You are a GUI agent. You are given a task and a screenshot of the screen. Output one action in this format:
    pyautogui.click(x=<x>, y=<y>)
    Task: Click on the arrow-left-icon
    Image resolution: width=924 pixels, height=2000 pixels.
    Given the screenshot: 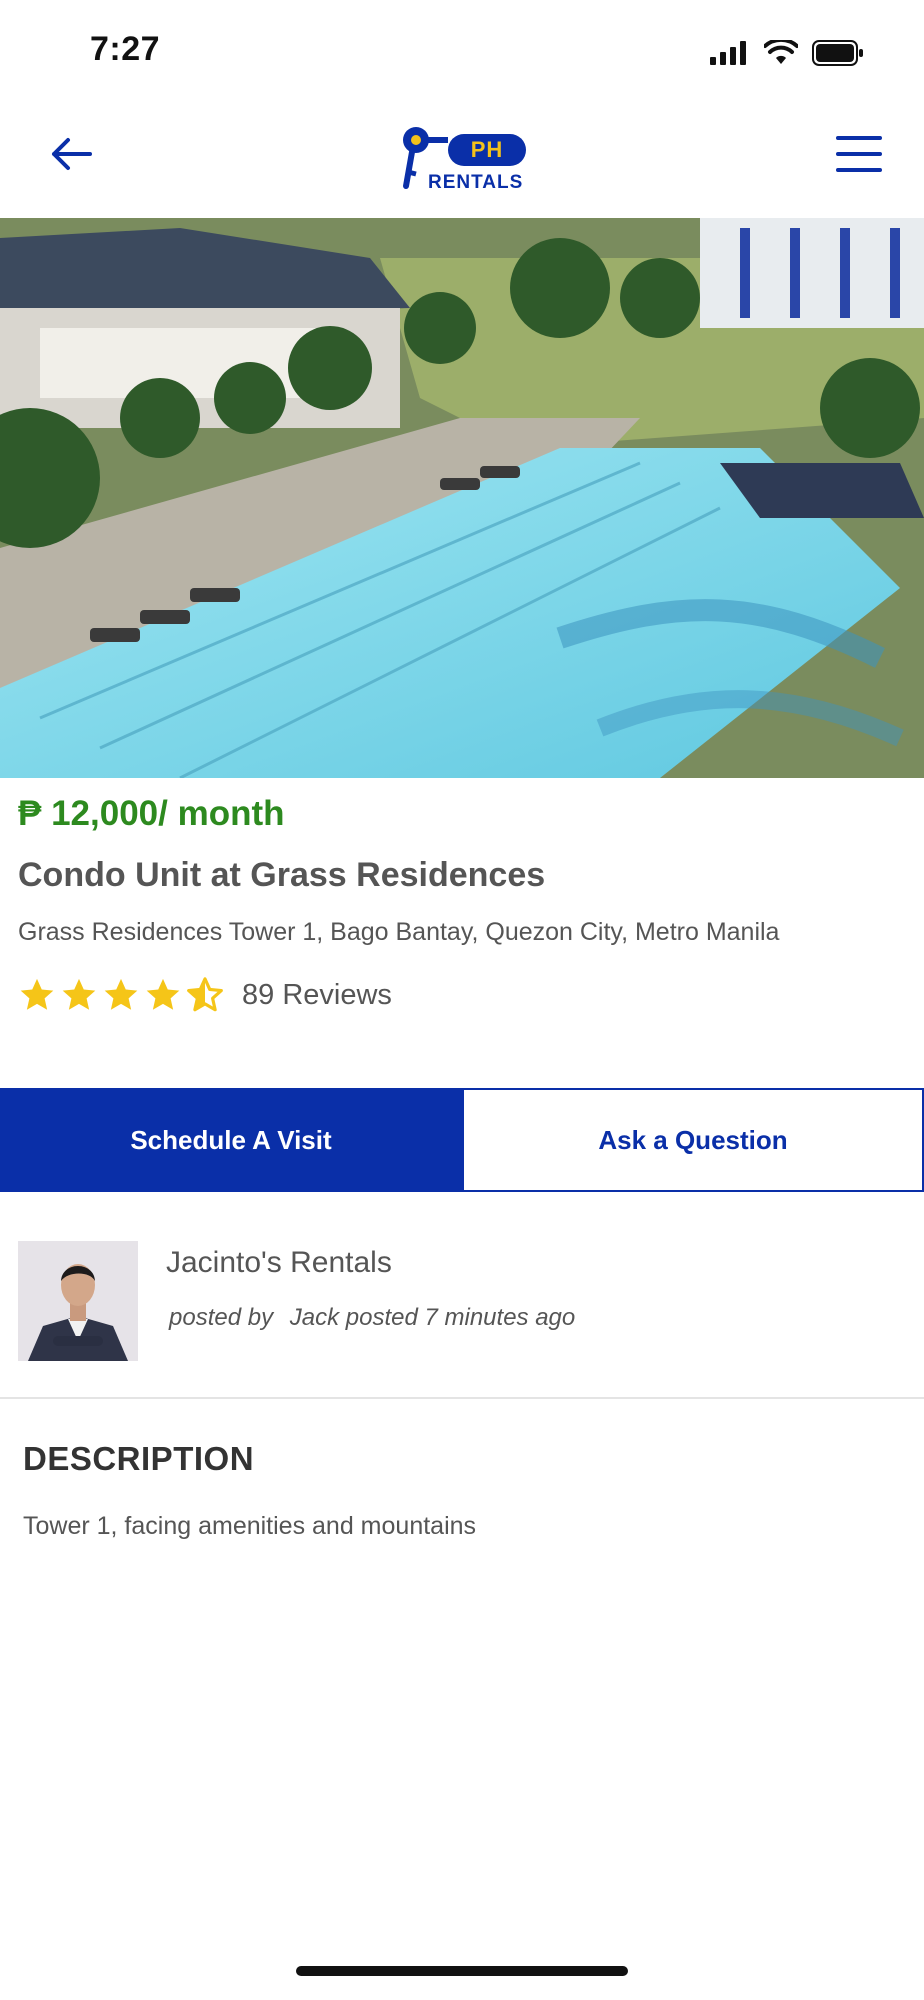 What is the action you would take?
    pyautogui.click(x=72, y=154)
    